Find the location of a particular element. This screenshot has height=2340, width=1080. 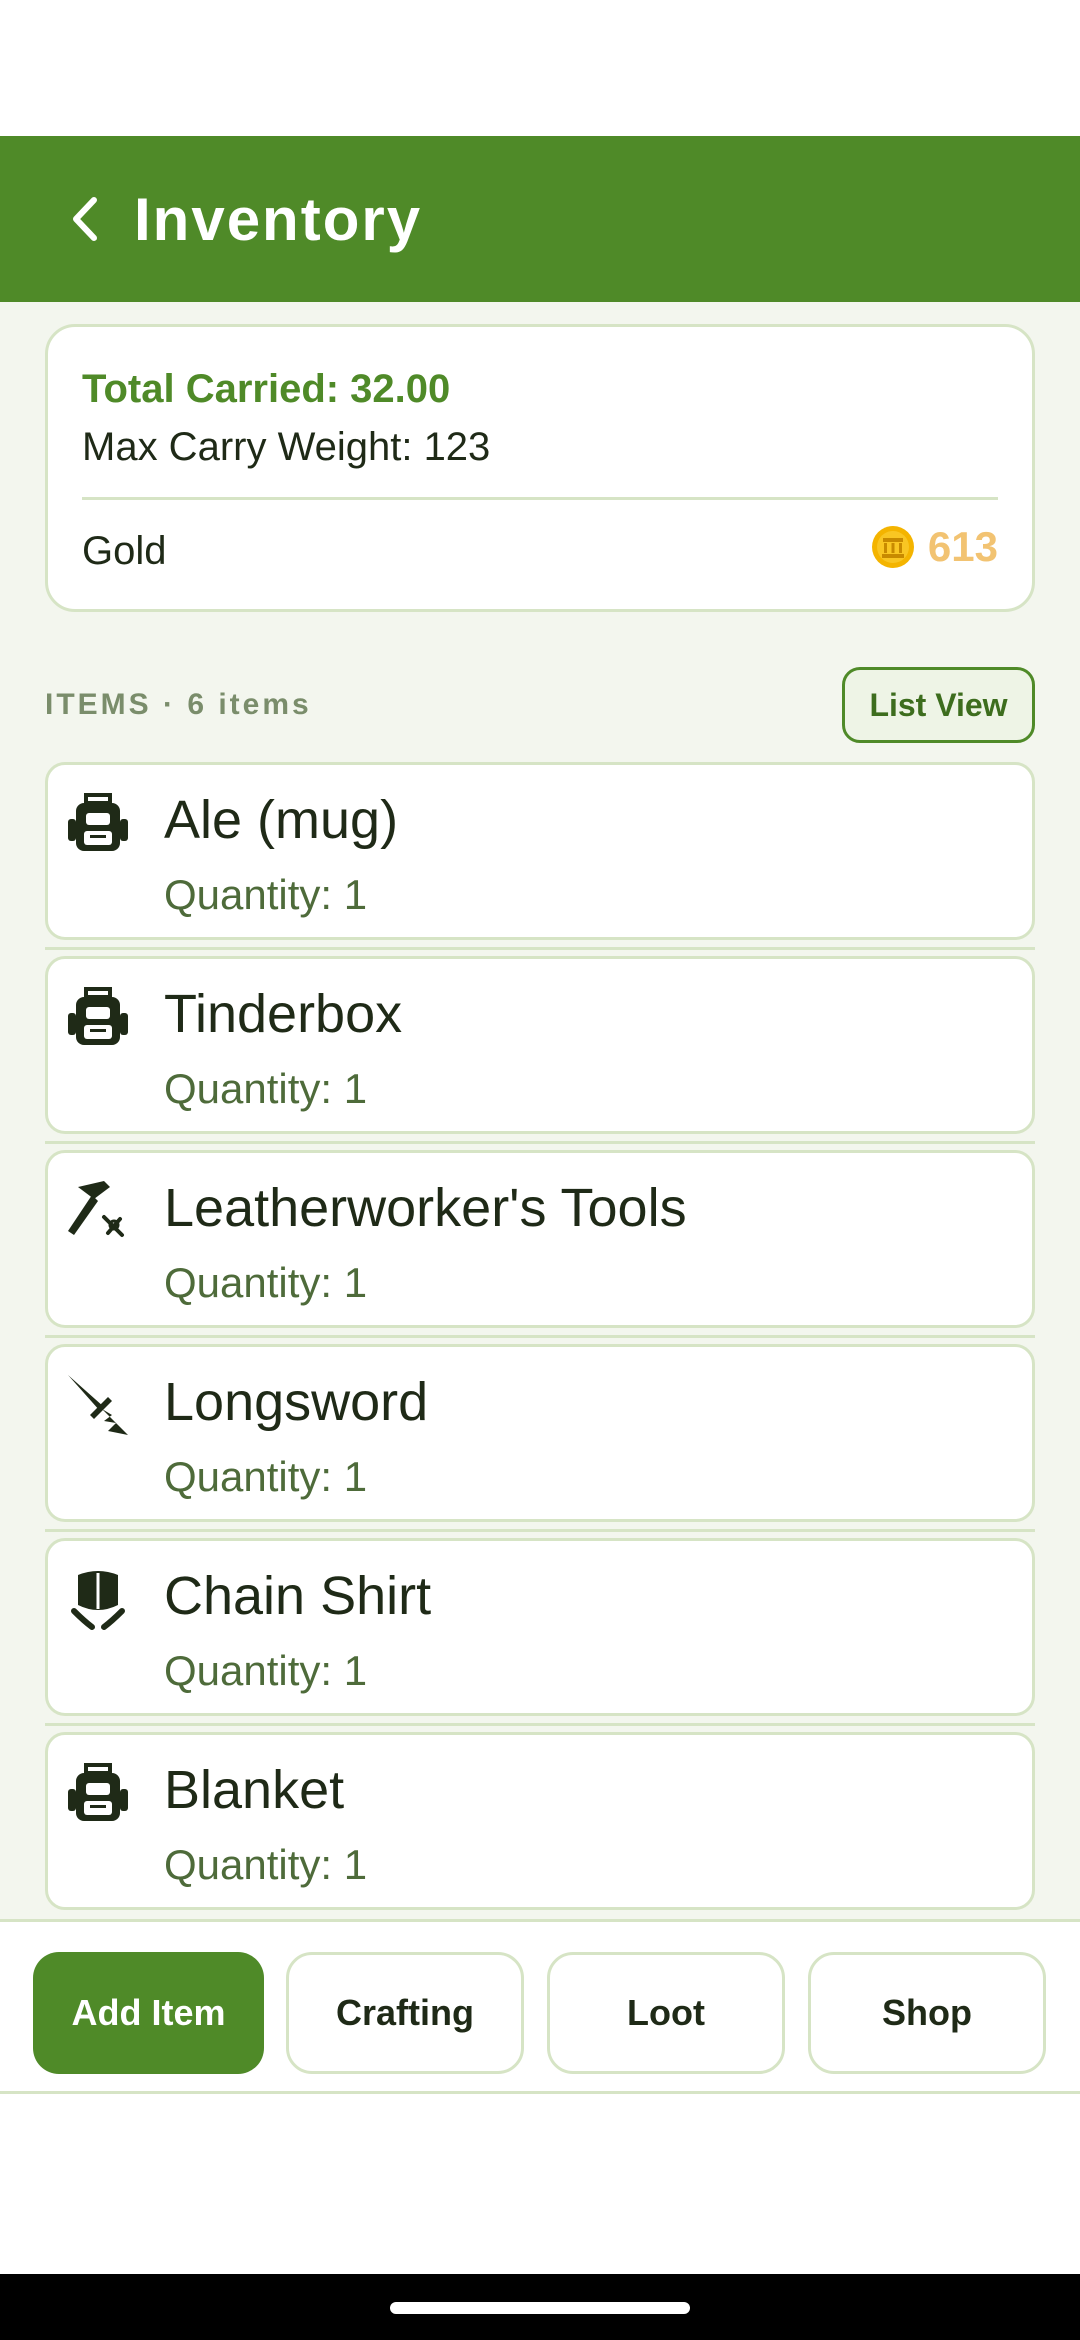

item-name: Chain Shirt is located at coordinates (298, 1596).